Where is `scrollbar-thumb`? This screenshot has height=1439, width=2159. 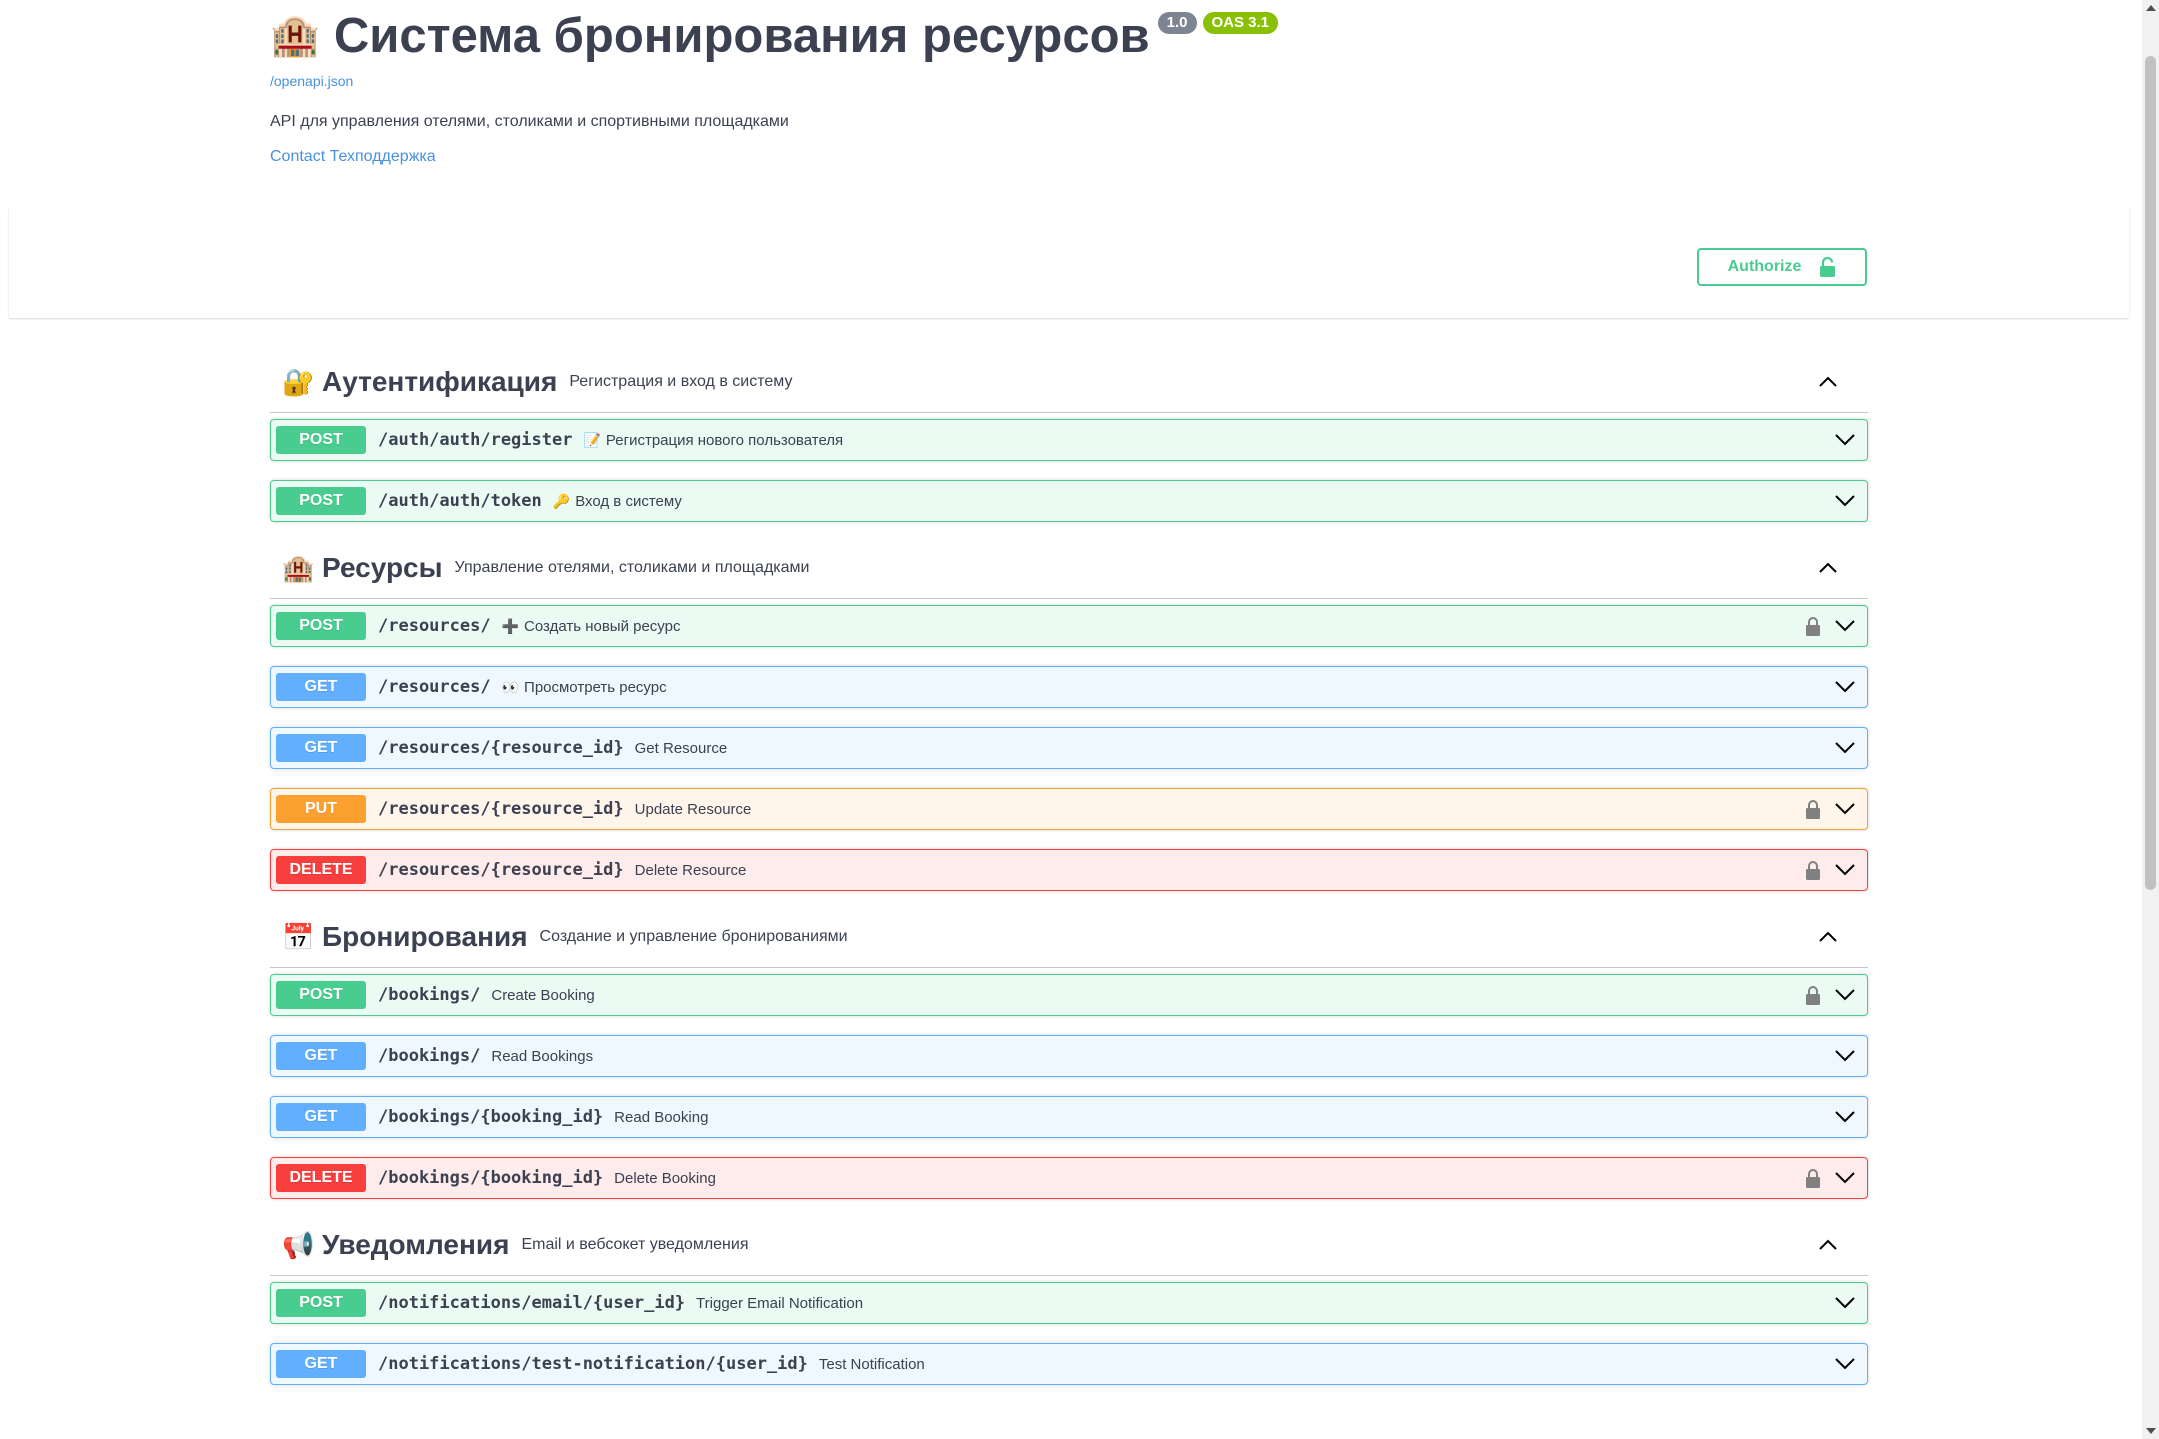
scrollbar-thumb is located at coordinates (2150, 473).